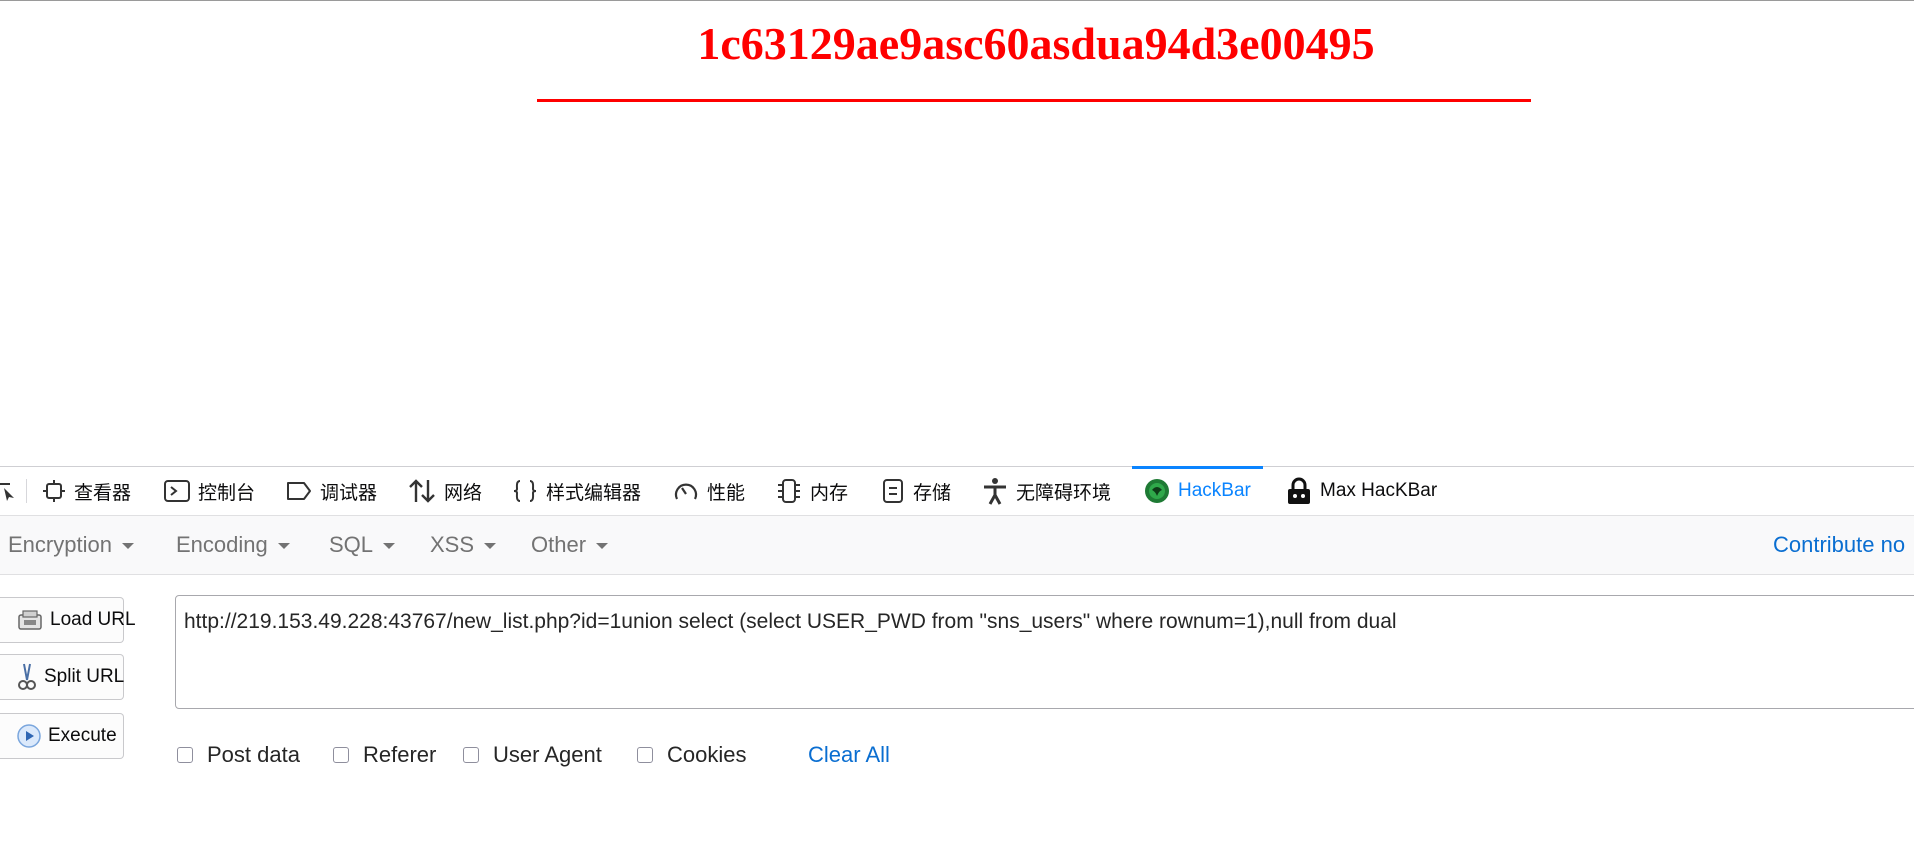  I want to click on network-icon, so click(422, 491).